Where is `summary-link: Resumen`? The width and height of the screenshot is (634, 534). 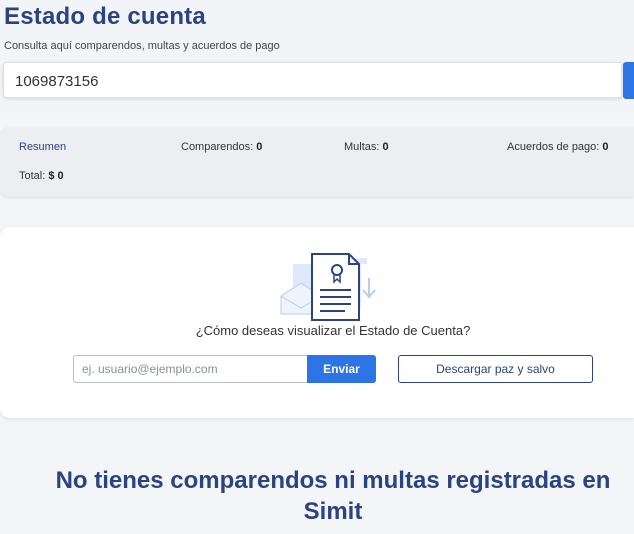 summary-link: Resumen is located at coordinates (42, 147).